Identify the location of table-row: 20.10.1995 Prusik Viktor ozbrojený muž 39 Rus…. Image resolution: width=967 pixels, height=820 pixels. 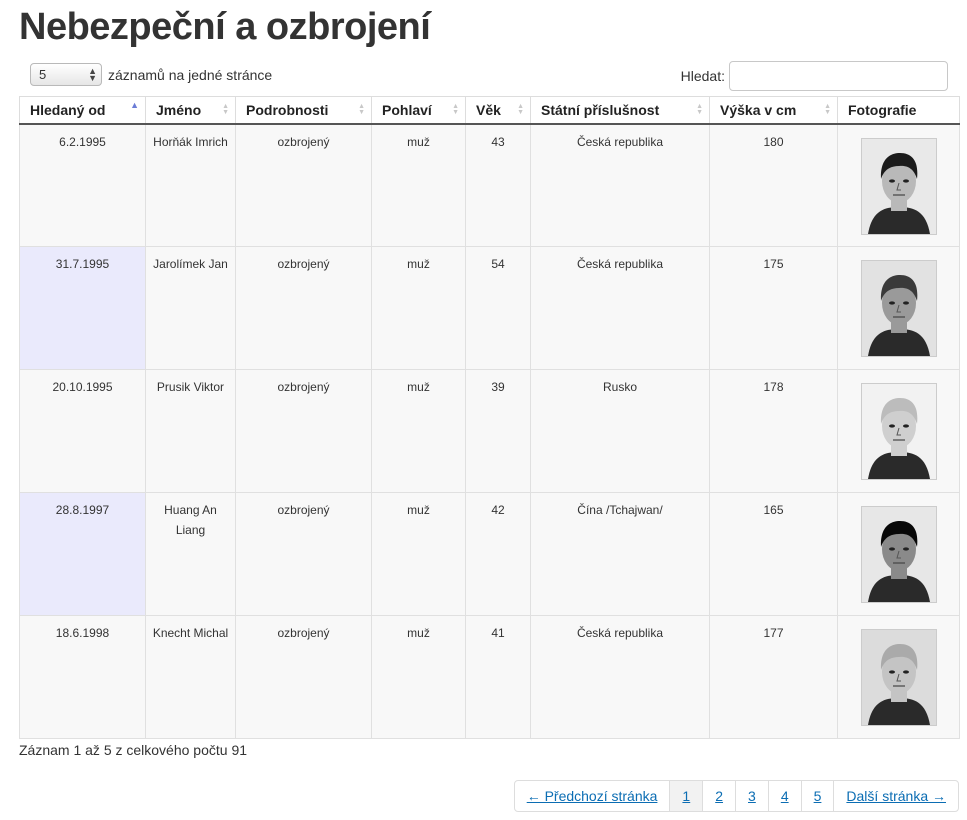
(489, 431).